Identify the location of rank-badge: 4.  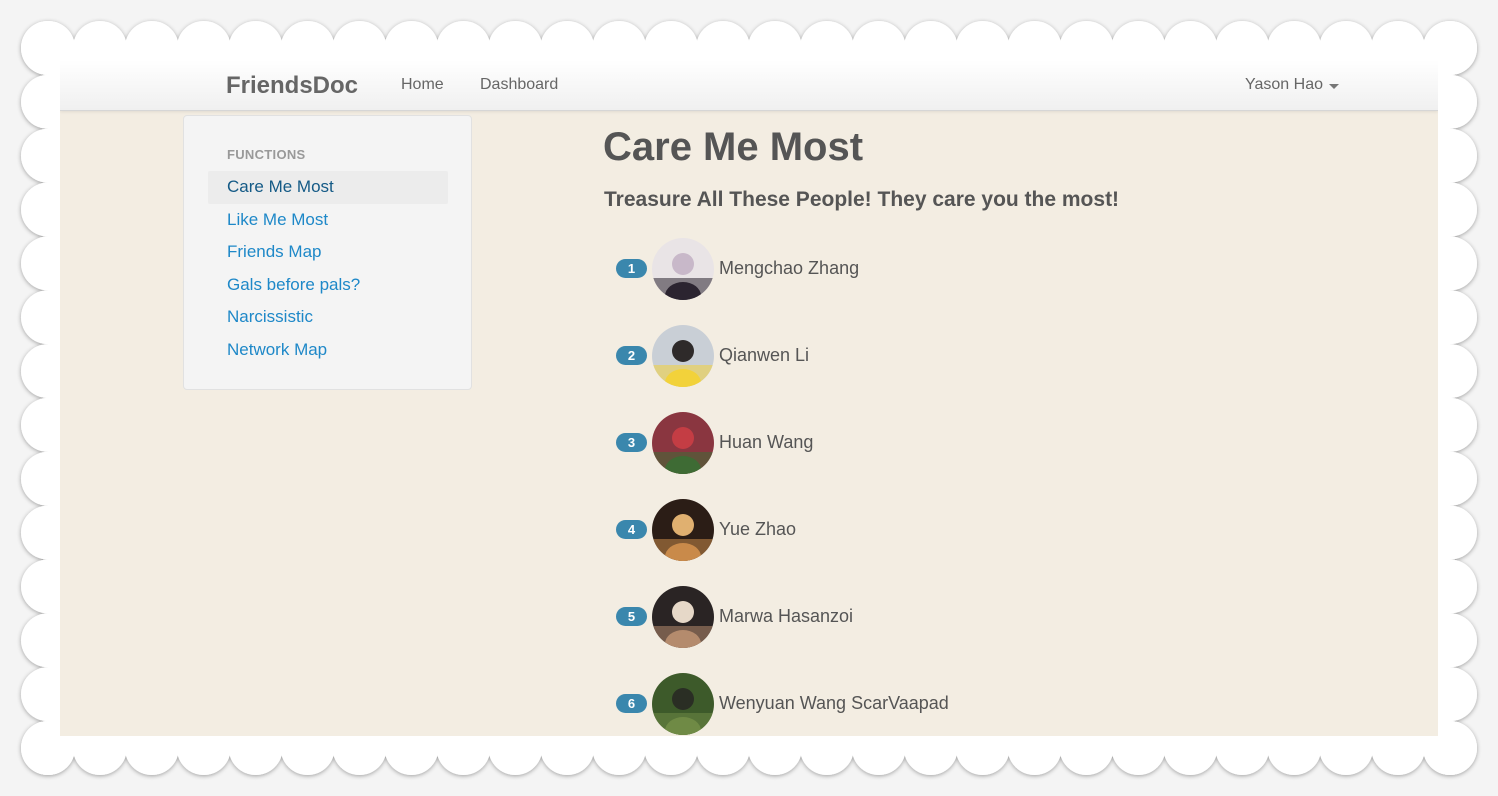
(631, 529).